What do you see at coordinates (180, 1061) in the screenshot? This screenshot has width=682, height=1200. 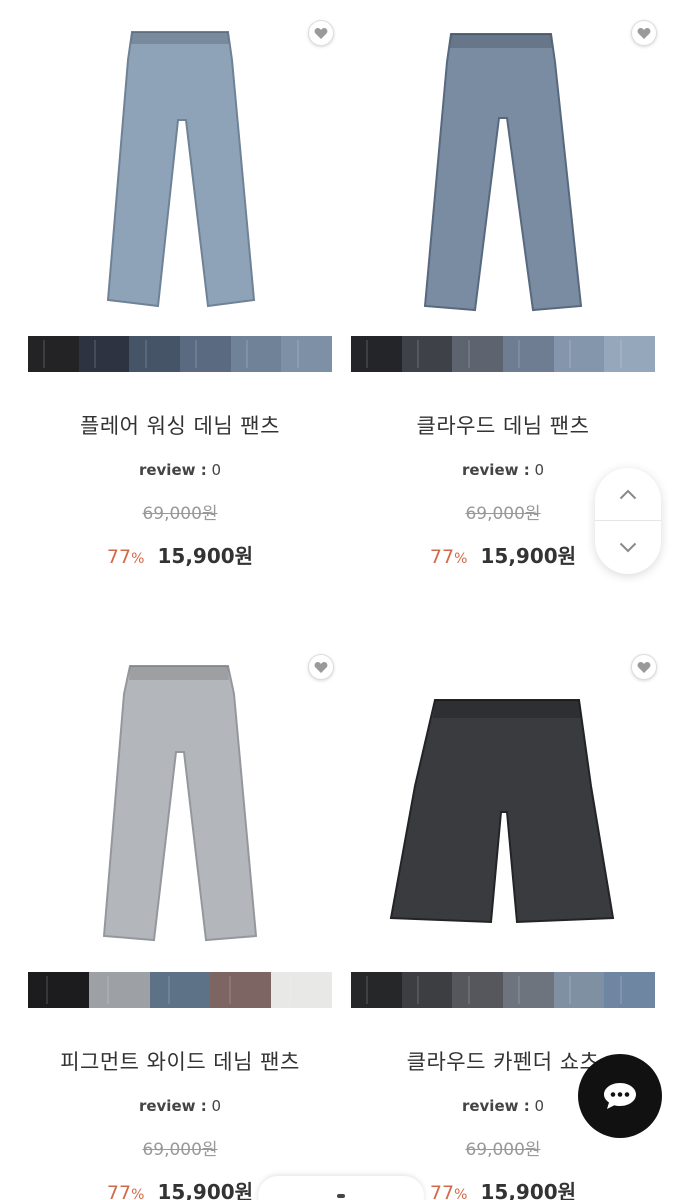 I see `product-name: 피그먼트 와이드 데님 팬츠` at bounding box center [180, 1061].